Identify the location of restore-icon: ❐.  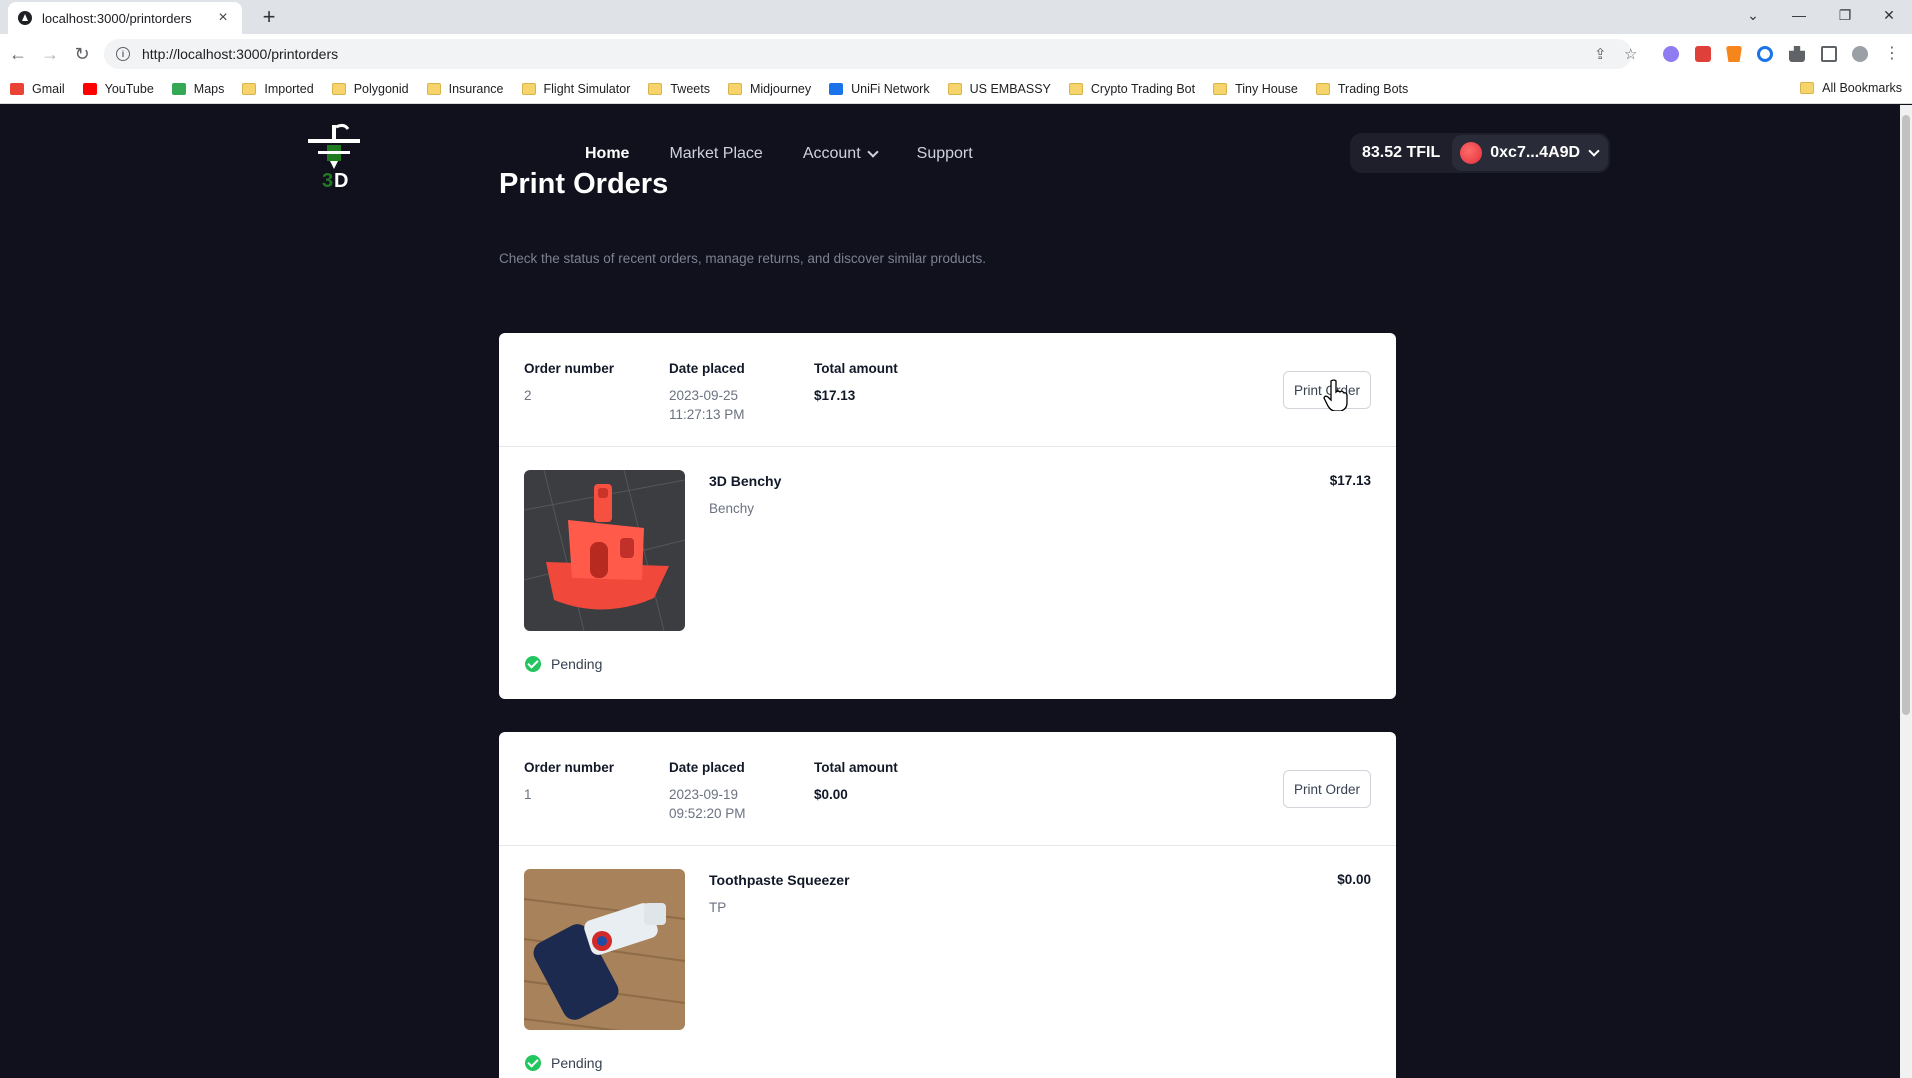
(1845, 15).